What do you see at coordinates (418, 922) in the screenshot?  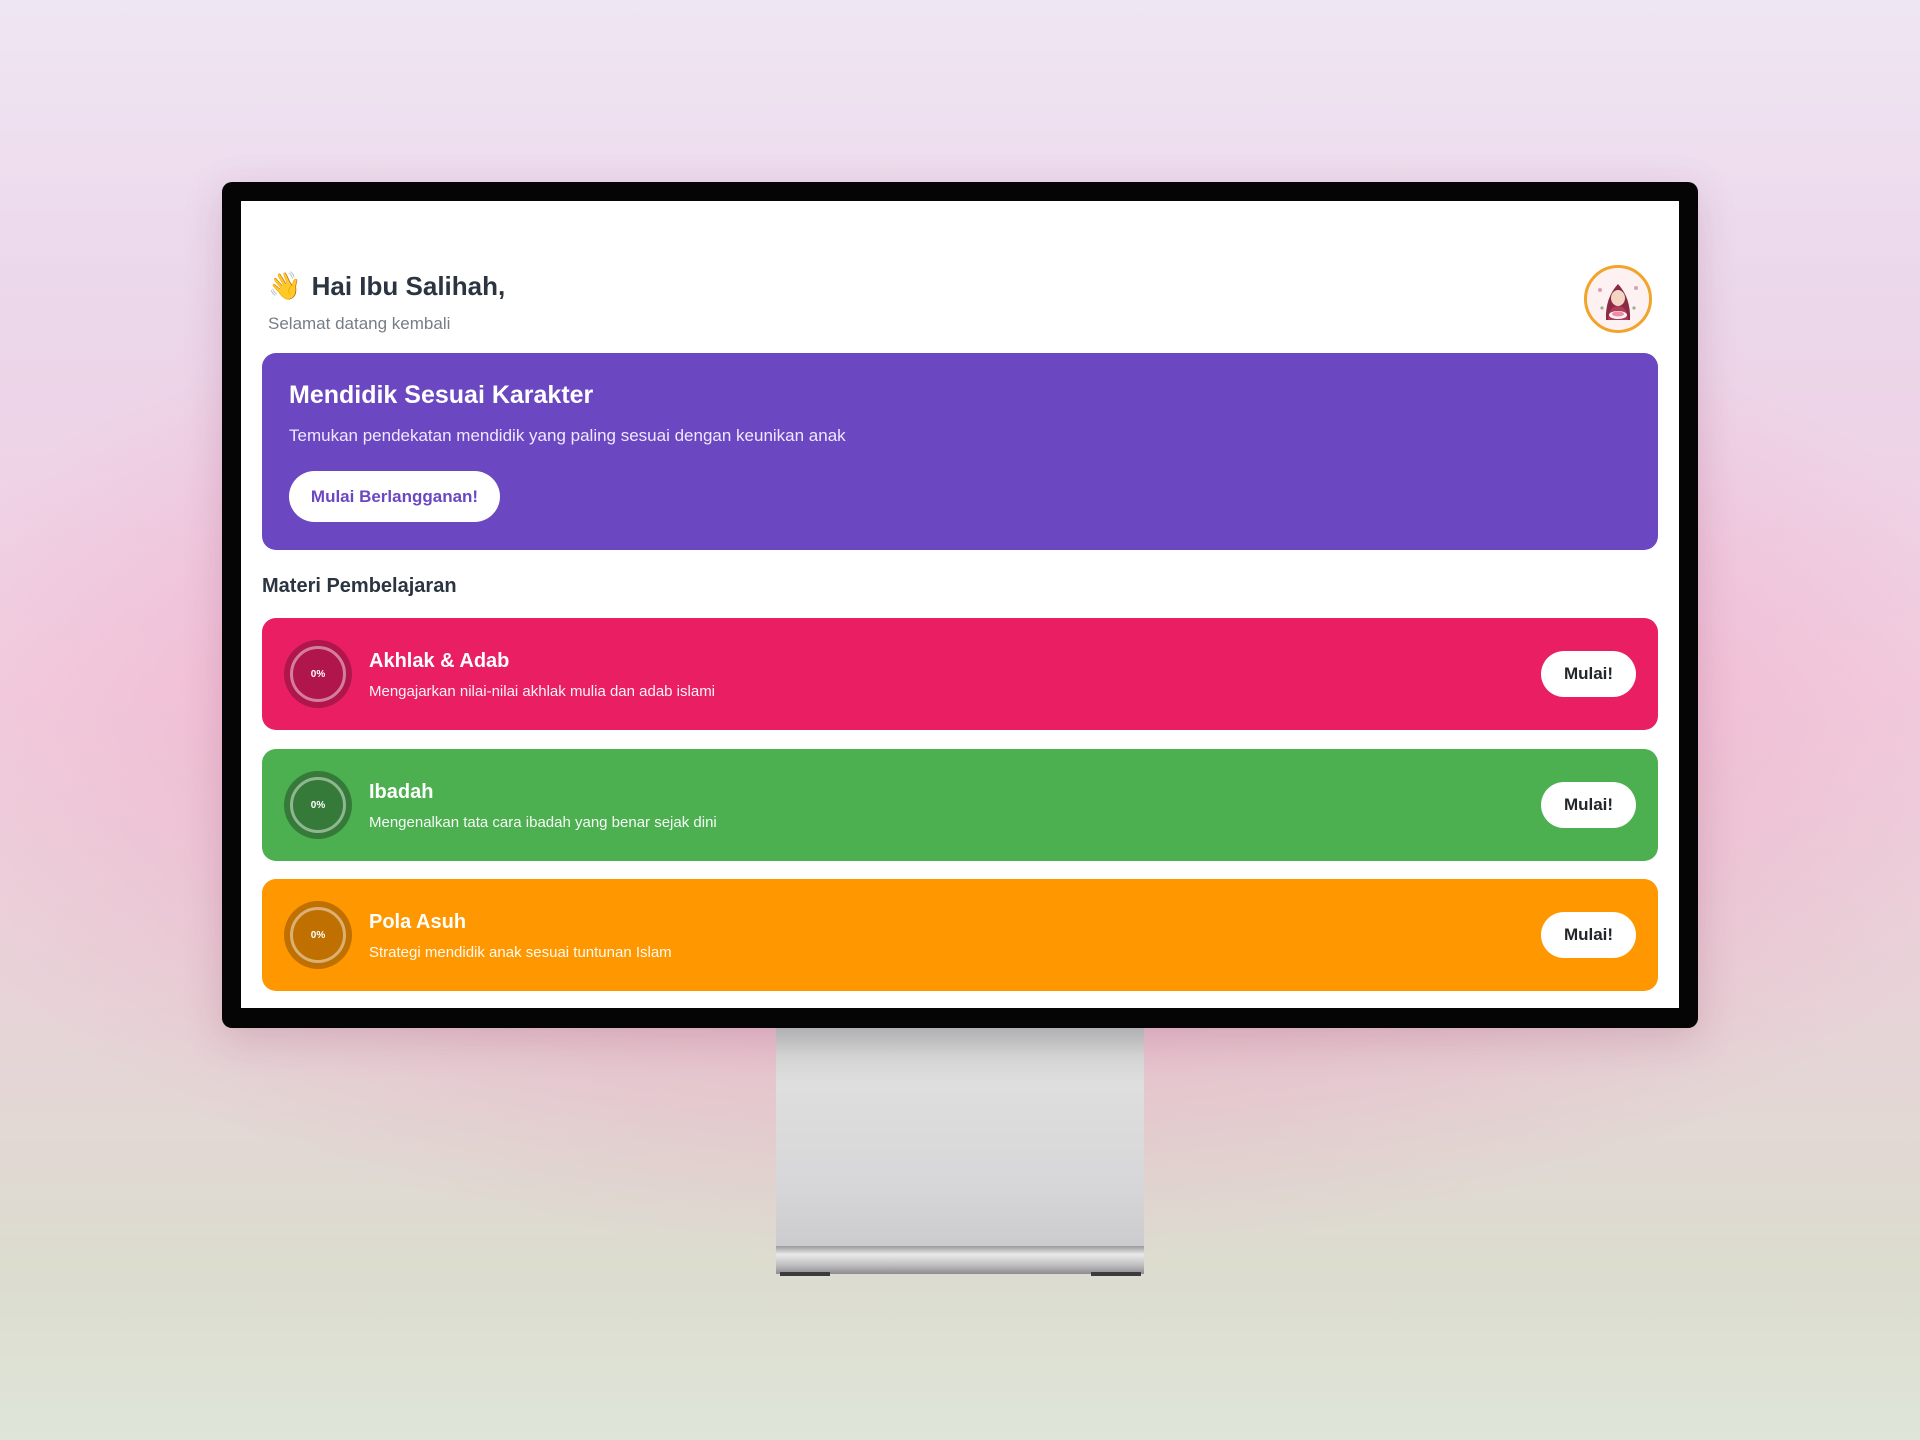 I see `course-title: Pola Asuh` at bounding box center [418, 922].